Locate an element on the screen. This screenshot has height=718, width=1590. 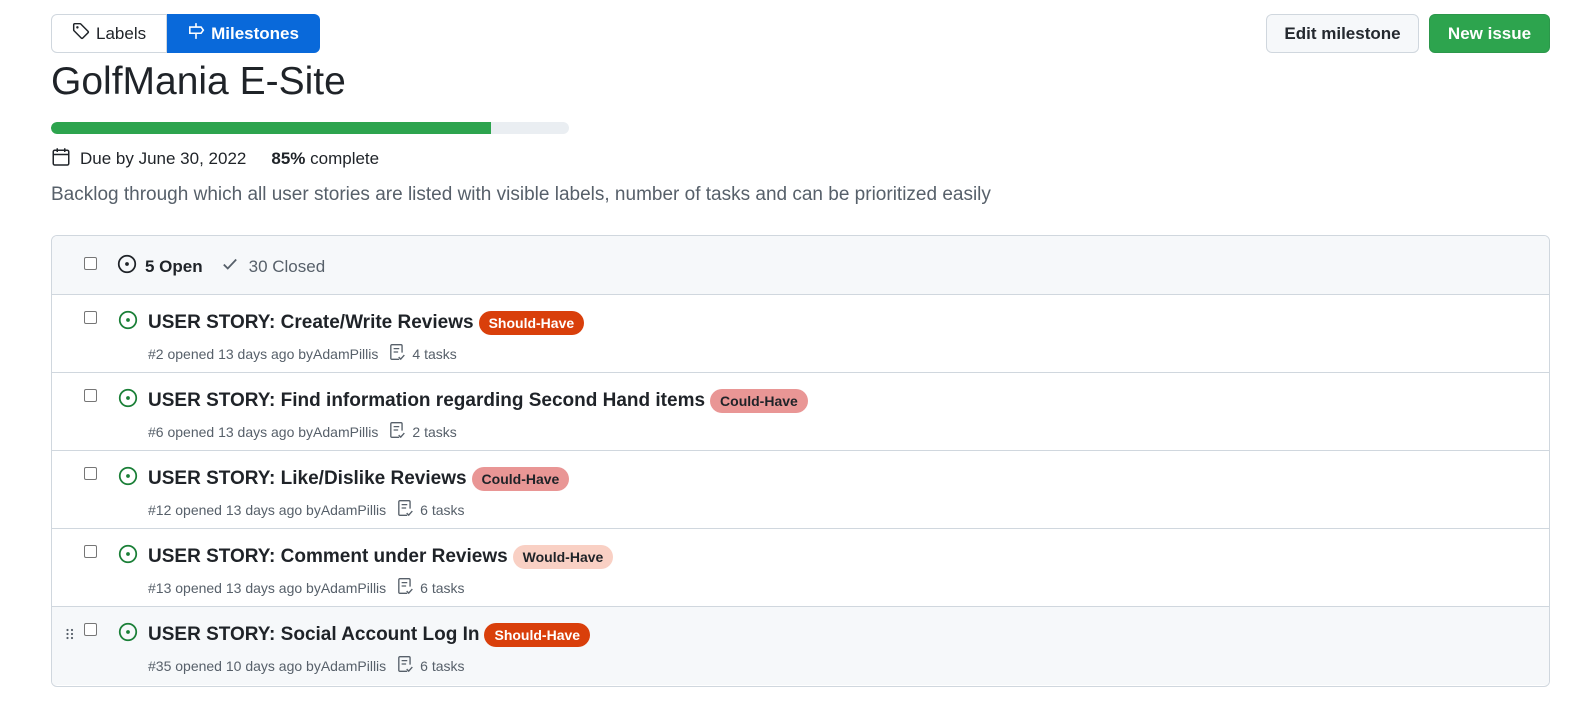
issue-title: USER STORY: Social Account Log In is located at coordinates (314, 634).